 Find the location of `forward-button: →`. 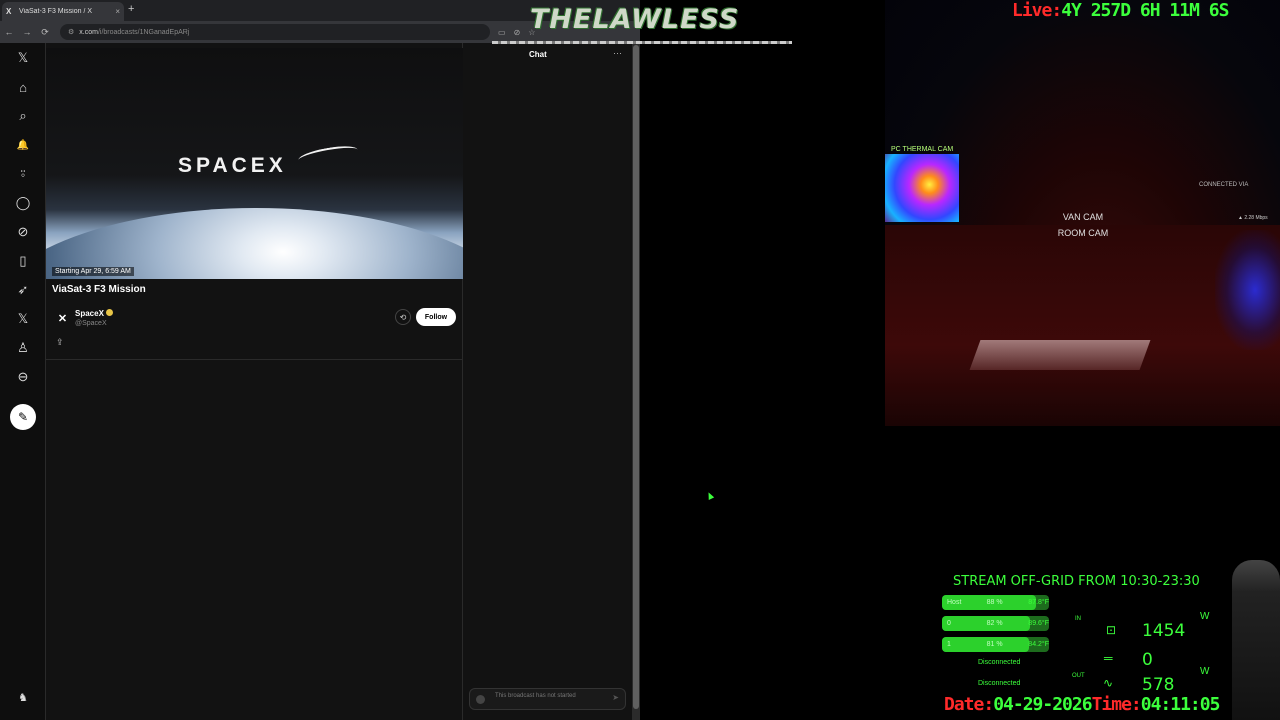

forward-button: → is located at coordinates (27, 32).